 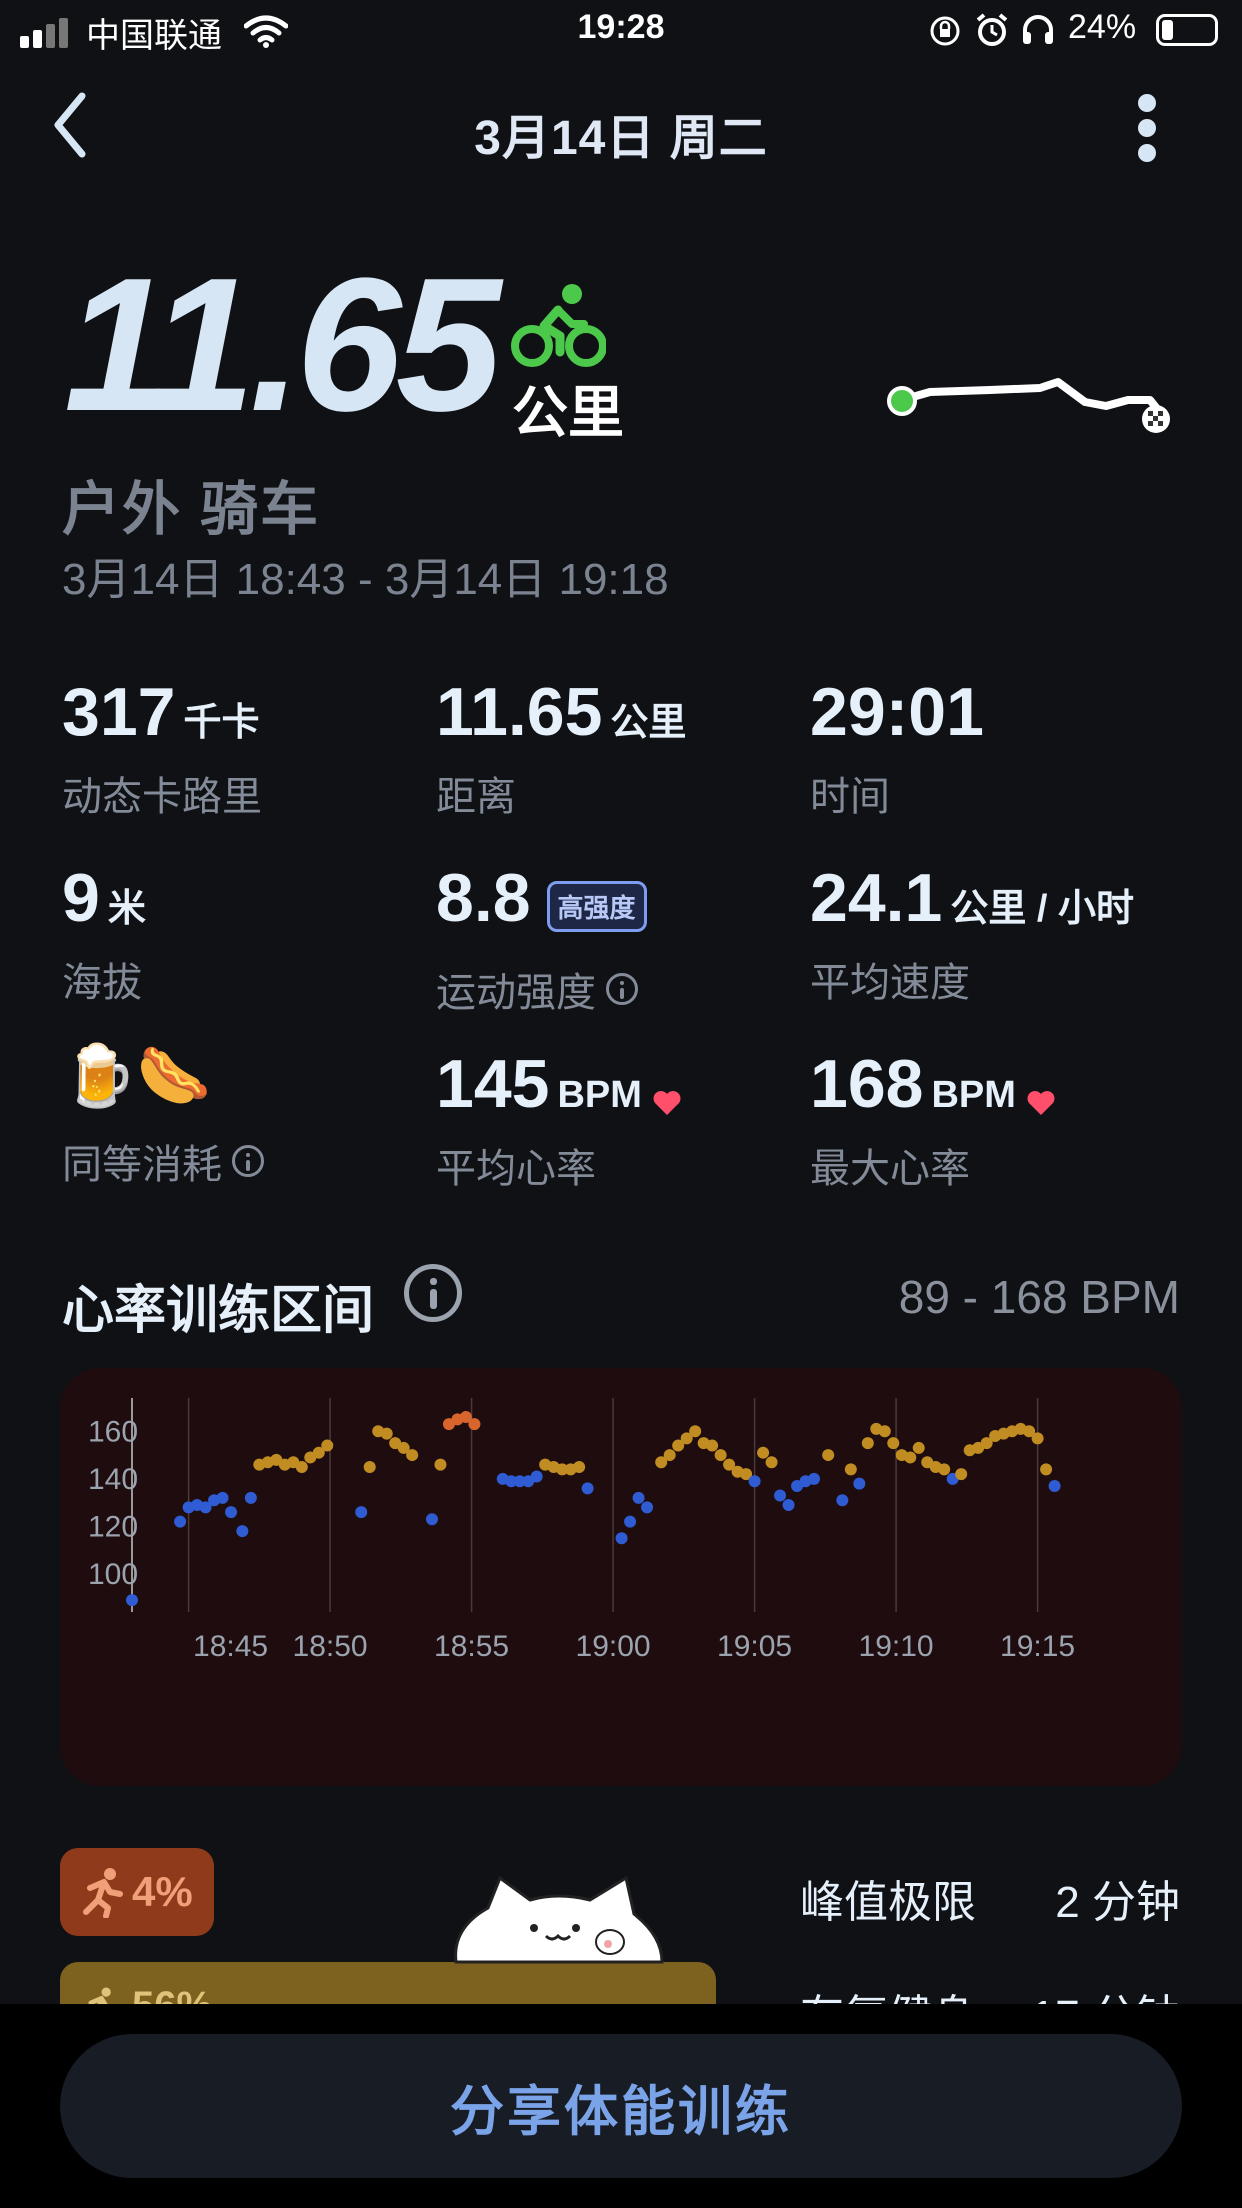 I want to click on route-start-marker, so click(x=902, y=401).